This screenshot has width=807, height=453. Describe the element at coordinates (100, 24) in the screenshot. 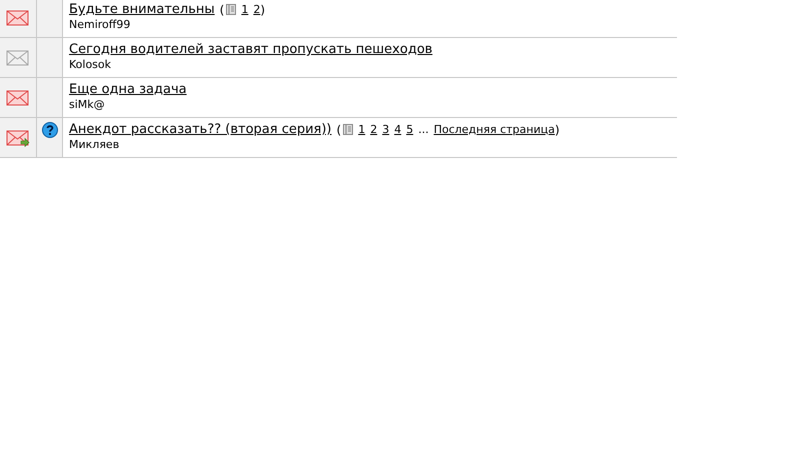

I see `author-name: Nemiroff99` at that location.